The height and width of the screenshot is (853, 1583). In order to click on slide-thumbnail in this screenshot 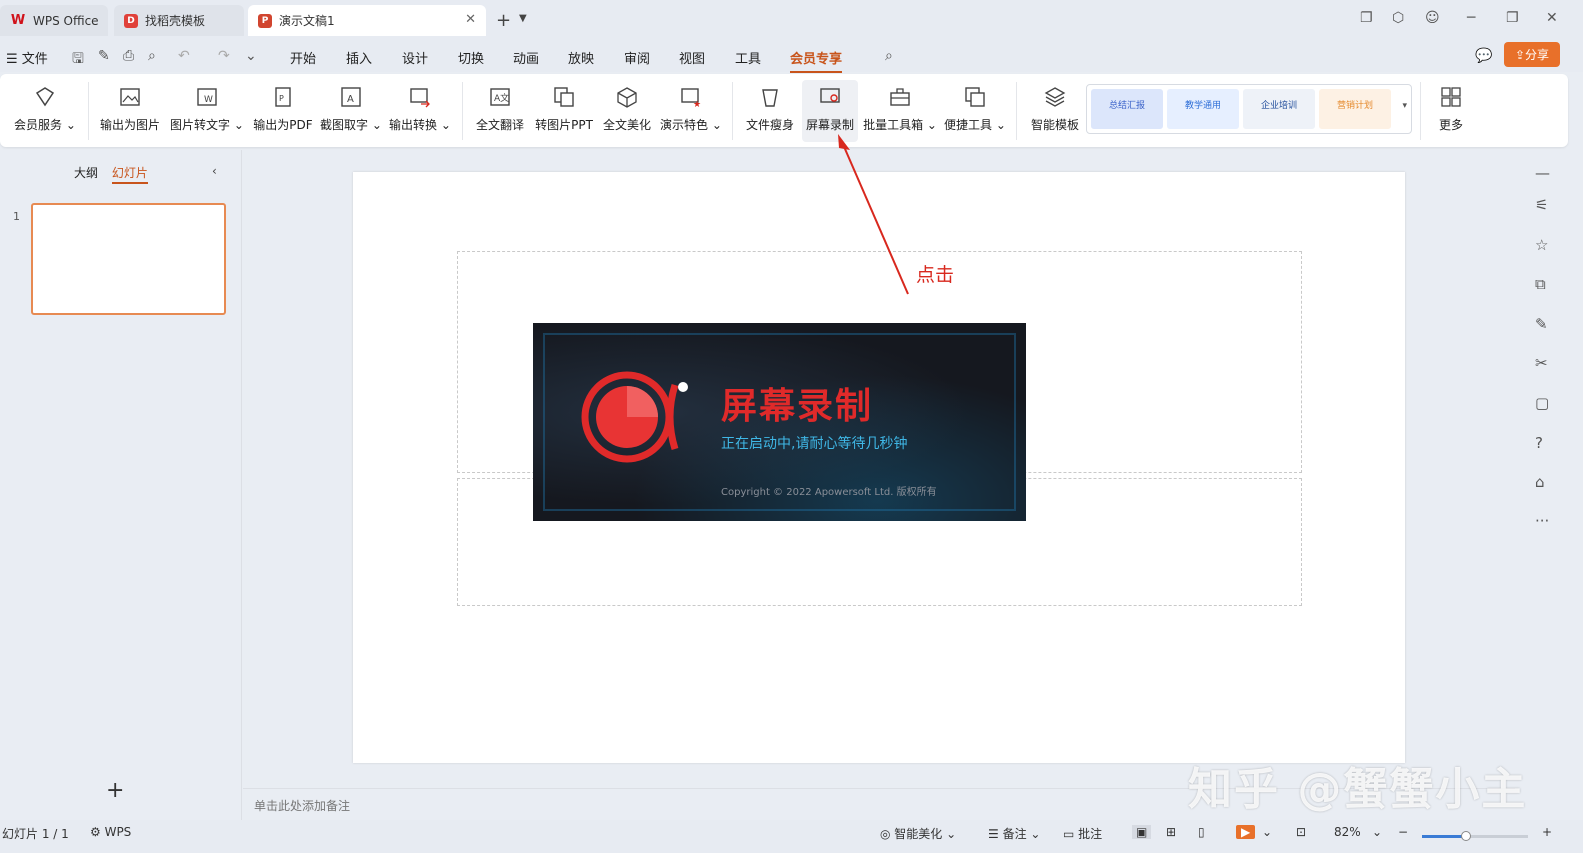, I will do `click(128, 259)`.